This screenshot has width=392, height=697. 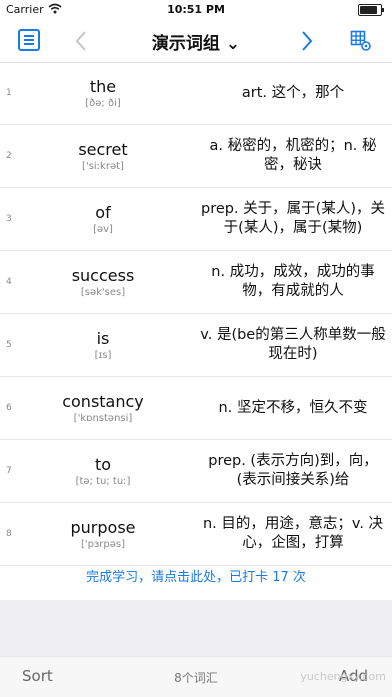 I want to click on row-index: 8, so click(x=9, y=534).